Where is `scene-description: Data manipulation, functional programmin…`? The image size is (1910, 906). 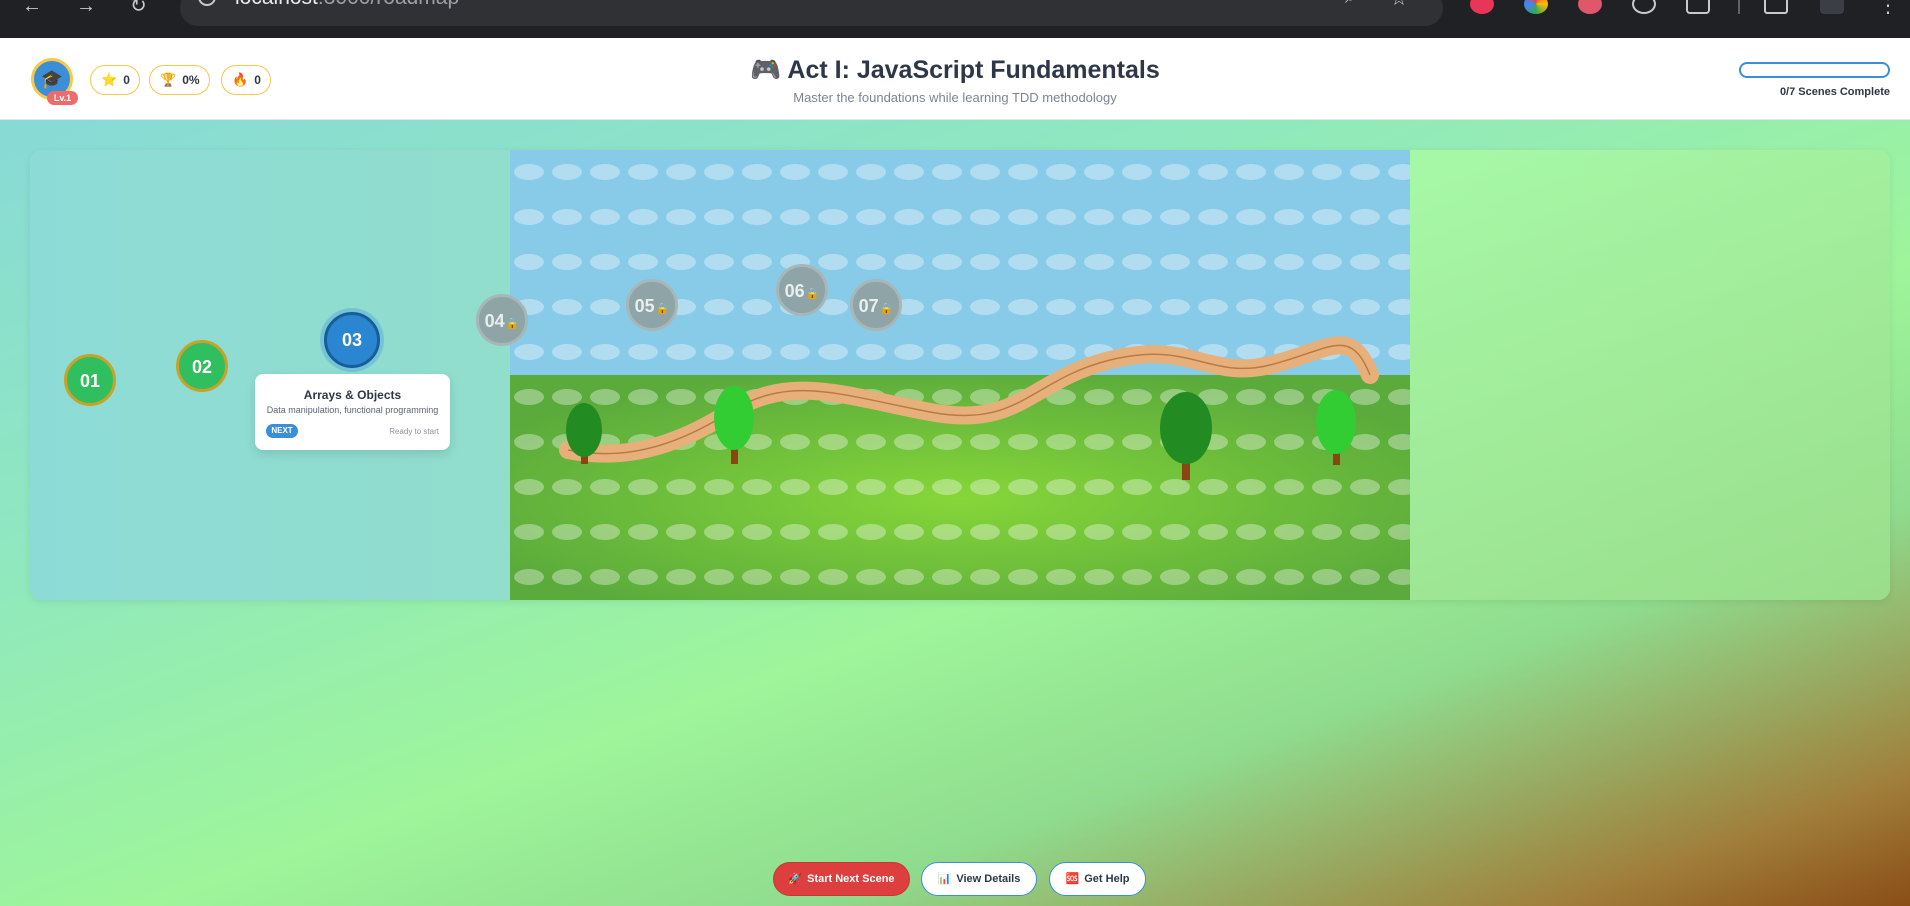
scene-description: Data manipulation, functional programmin… is located at coordinates (352, 410).